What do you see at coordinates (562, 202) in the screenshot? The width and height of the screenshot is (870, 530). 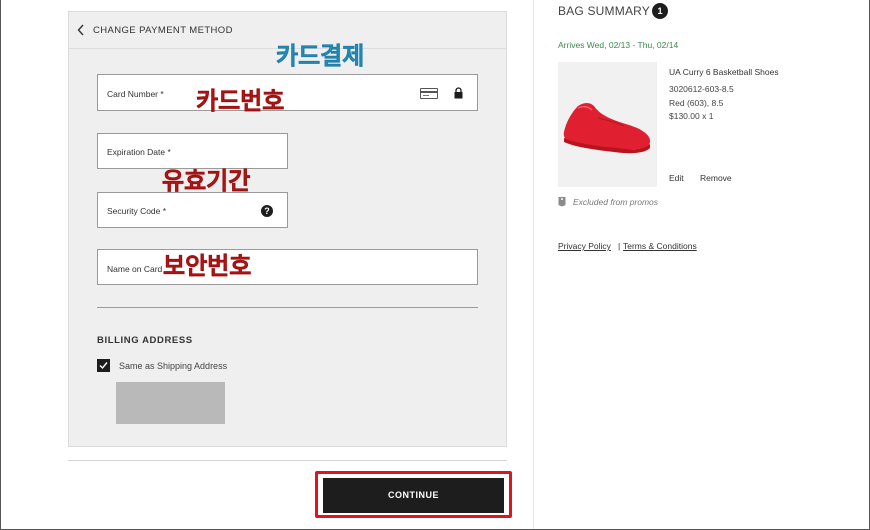 I see `tag-icon` at bounding box center [562, 202].